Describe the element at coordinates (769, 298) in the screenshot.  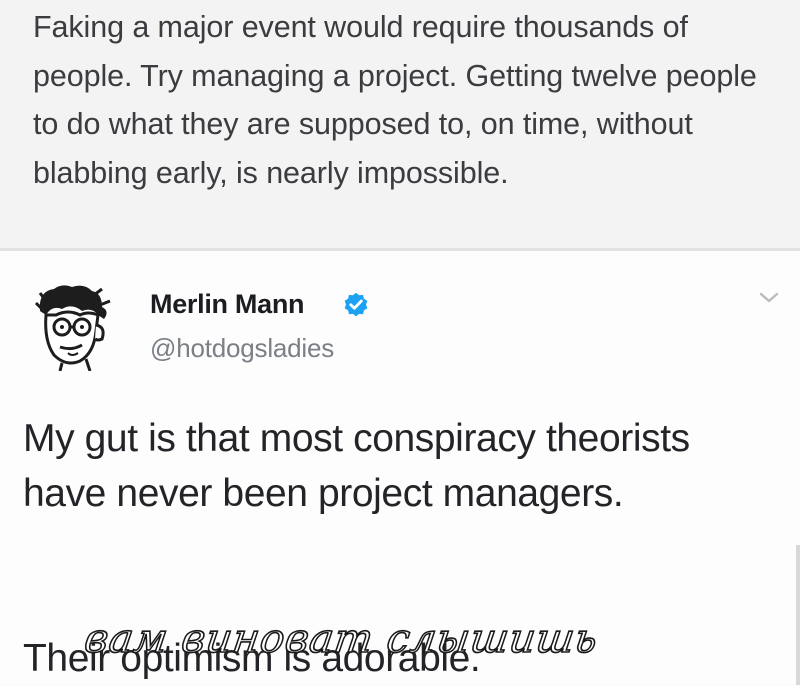
I see `chevron-down-icon` at that location.